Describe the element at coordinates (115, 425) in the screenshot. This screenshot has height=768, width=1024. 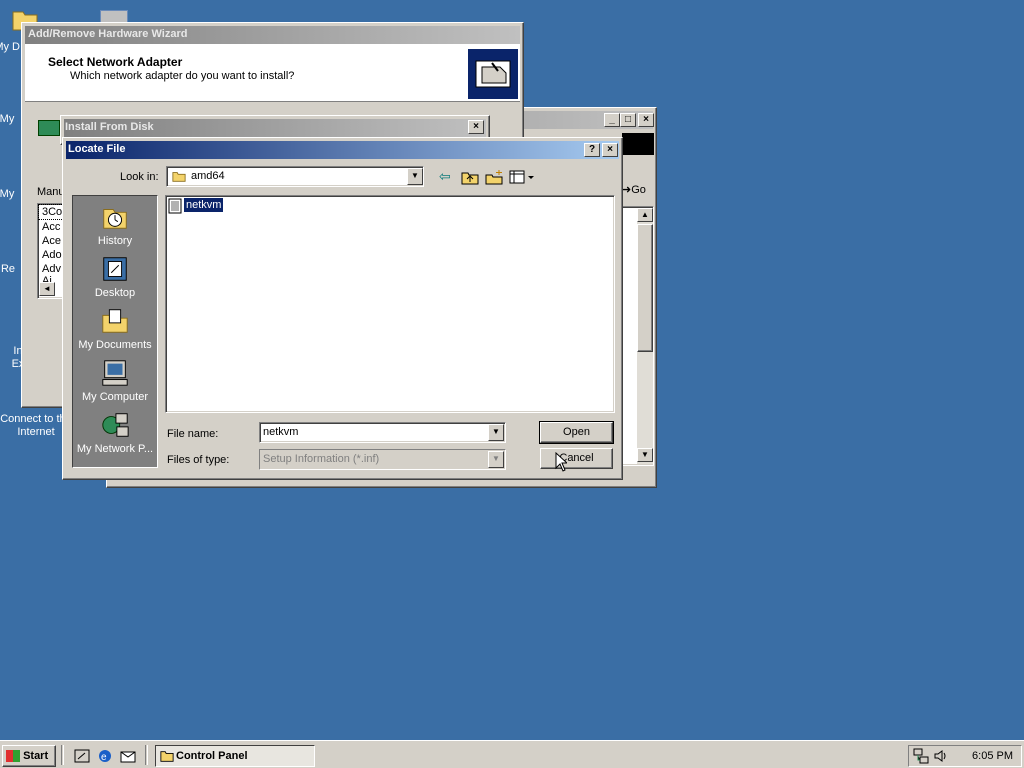
I see `my-network-places-icon` at that location.